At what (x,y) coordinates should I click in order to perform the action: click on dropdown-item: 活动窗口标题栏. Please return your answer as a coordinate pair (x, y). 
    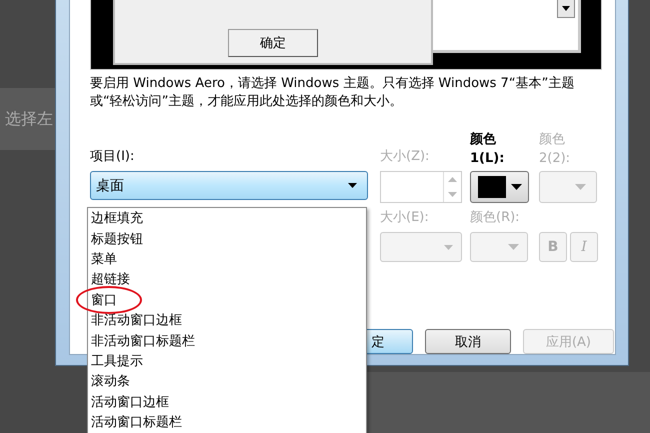
    Looking at the image, I should click on (136, 422).